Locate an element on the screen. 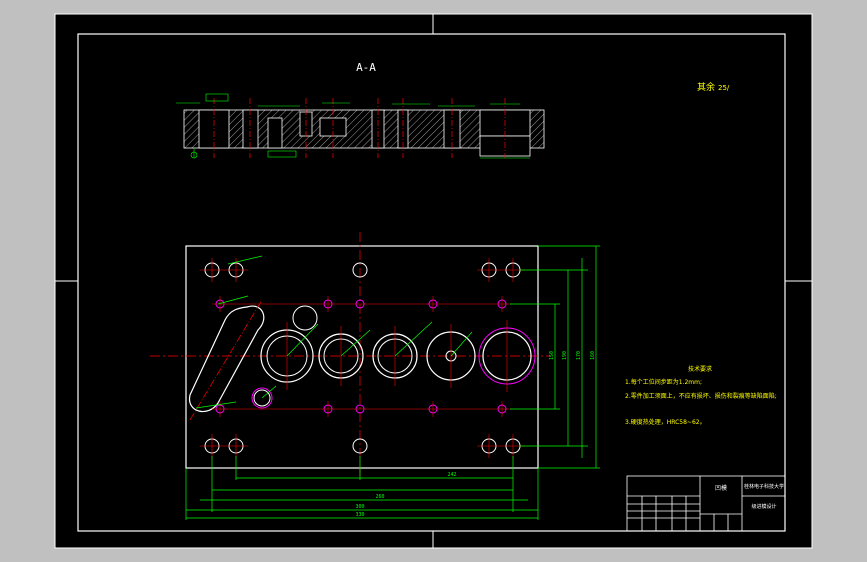 This screenshot has height=562, width=867. tech-req-item: 2.零件加工须面上，不应有损坏、损伤和裂痕等缺陷面陷; is located at coordinates (701, 396).